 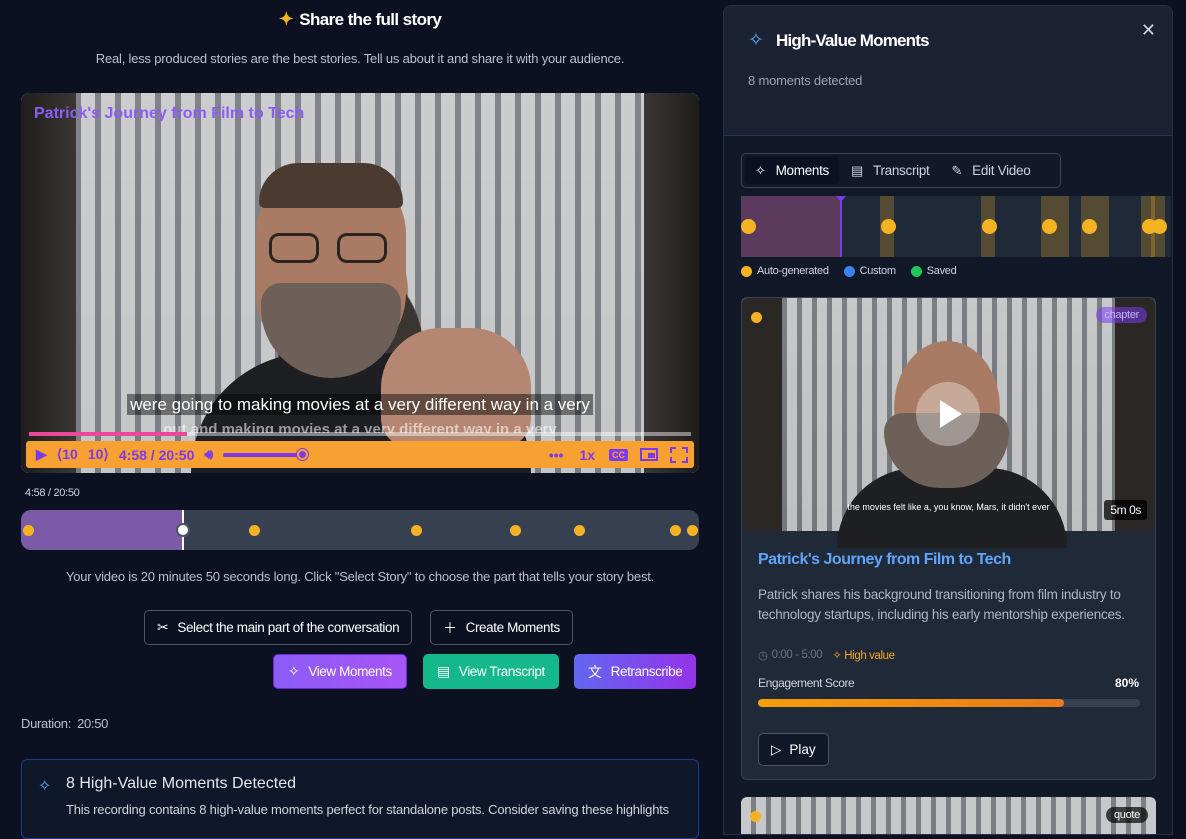 I want to click on close-icon: ✕, so click(x=1148, y=30).